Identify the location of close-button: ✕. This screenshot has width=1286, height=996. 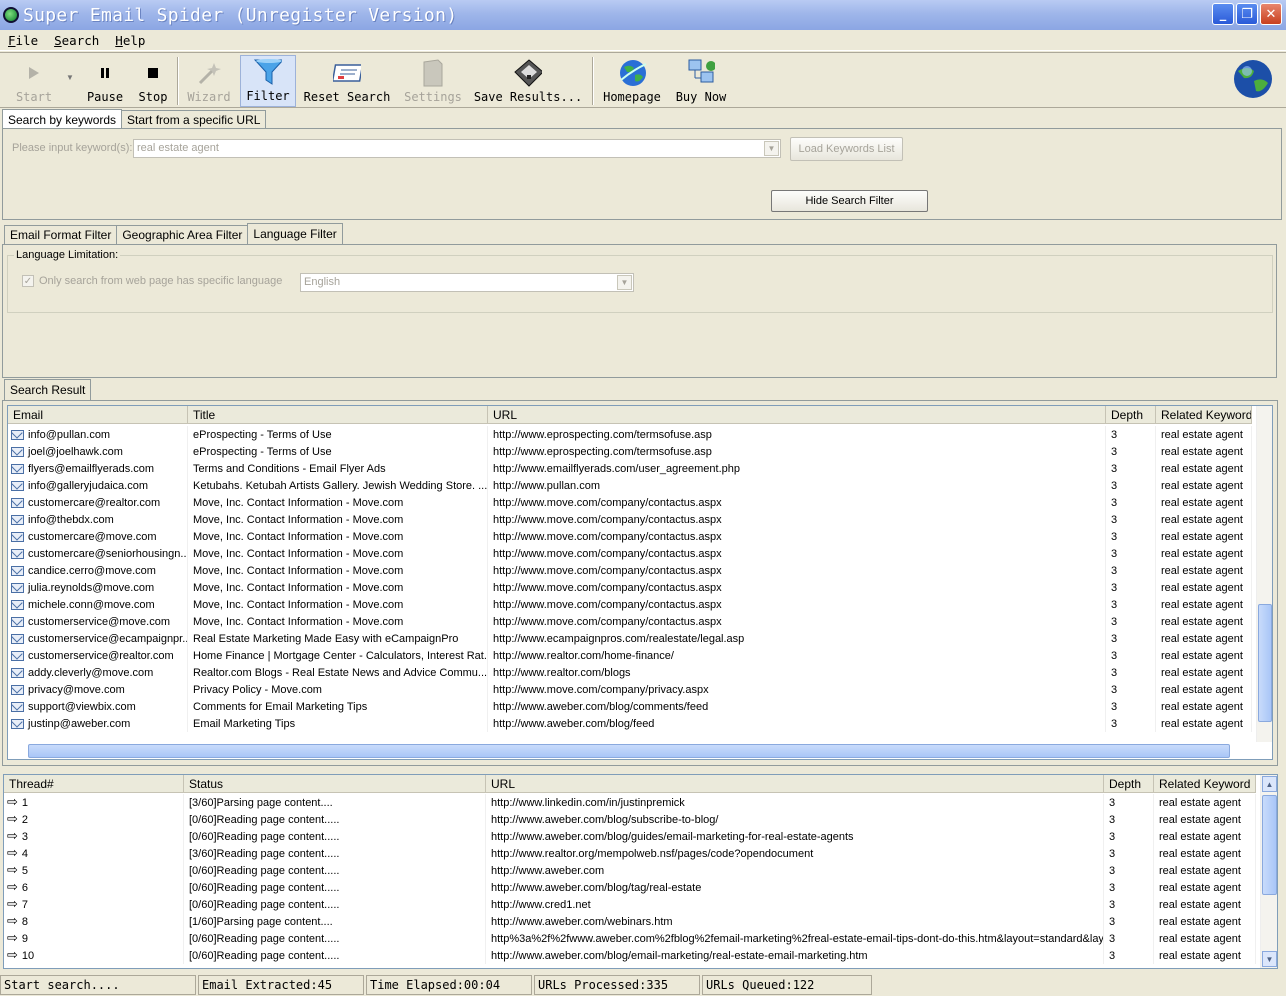
(1271, 14).